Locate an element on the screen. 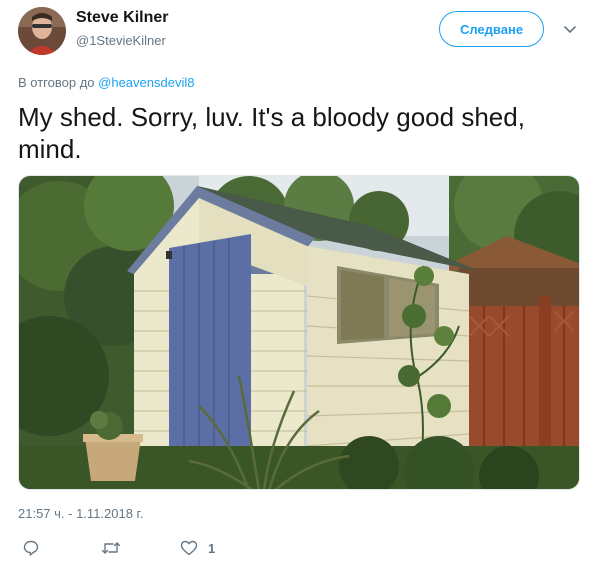 The image size is (601, 563). tweet-timestamp: 21:57 ч. - 1.11.2018 г. is located at coordinates (80, 513).